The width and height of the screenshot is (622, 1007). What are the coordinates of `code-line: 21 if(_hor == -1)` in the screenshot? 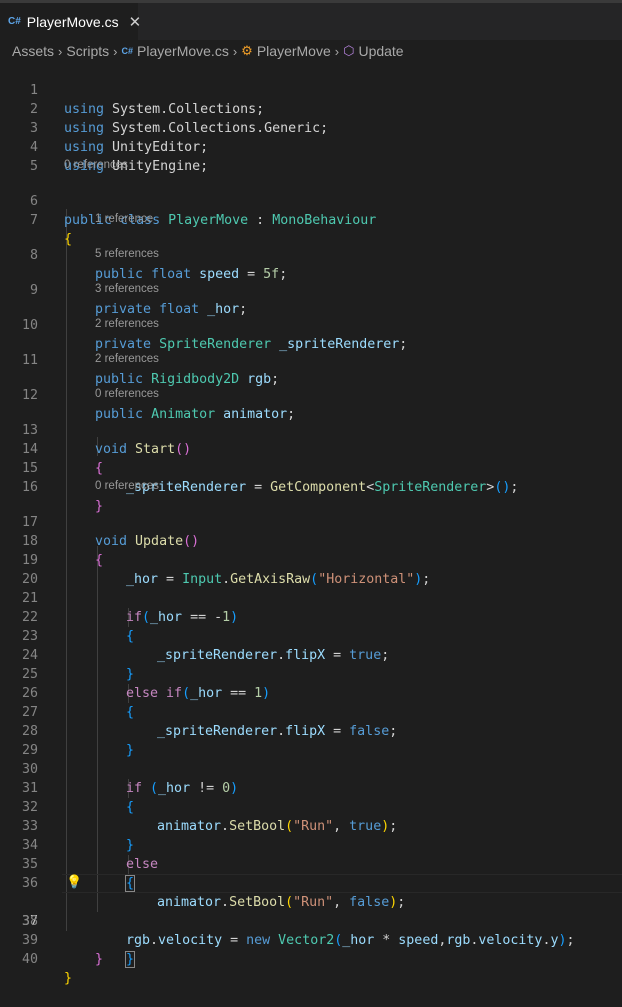 It's located at (311, 597).